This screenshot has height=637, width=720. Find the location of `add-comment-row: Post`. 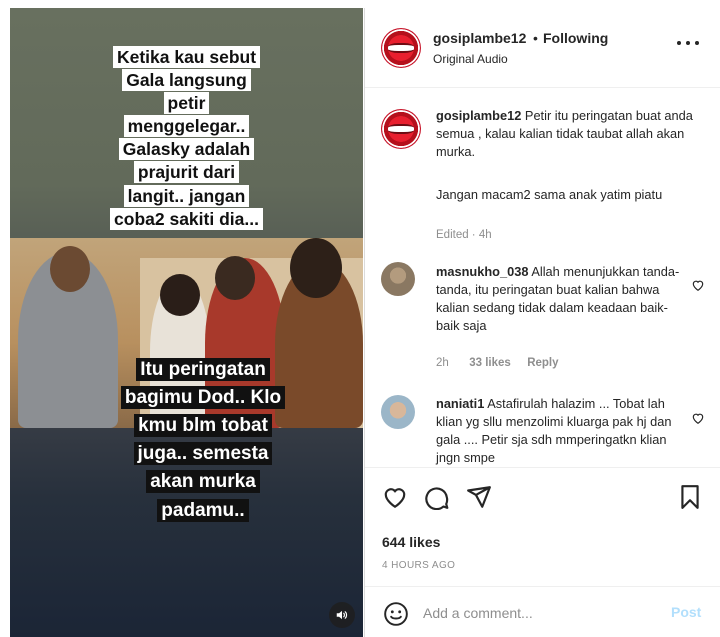

add-comment-row: Post is located at coordinates (542, 611).